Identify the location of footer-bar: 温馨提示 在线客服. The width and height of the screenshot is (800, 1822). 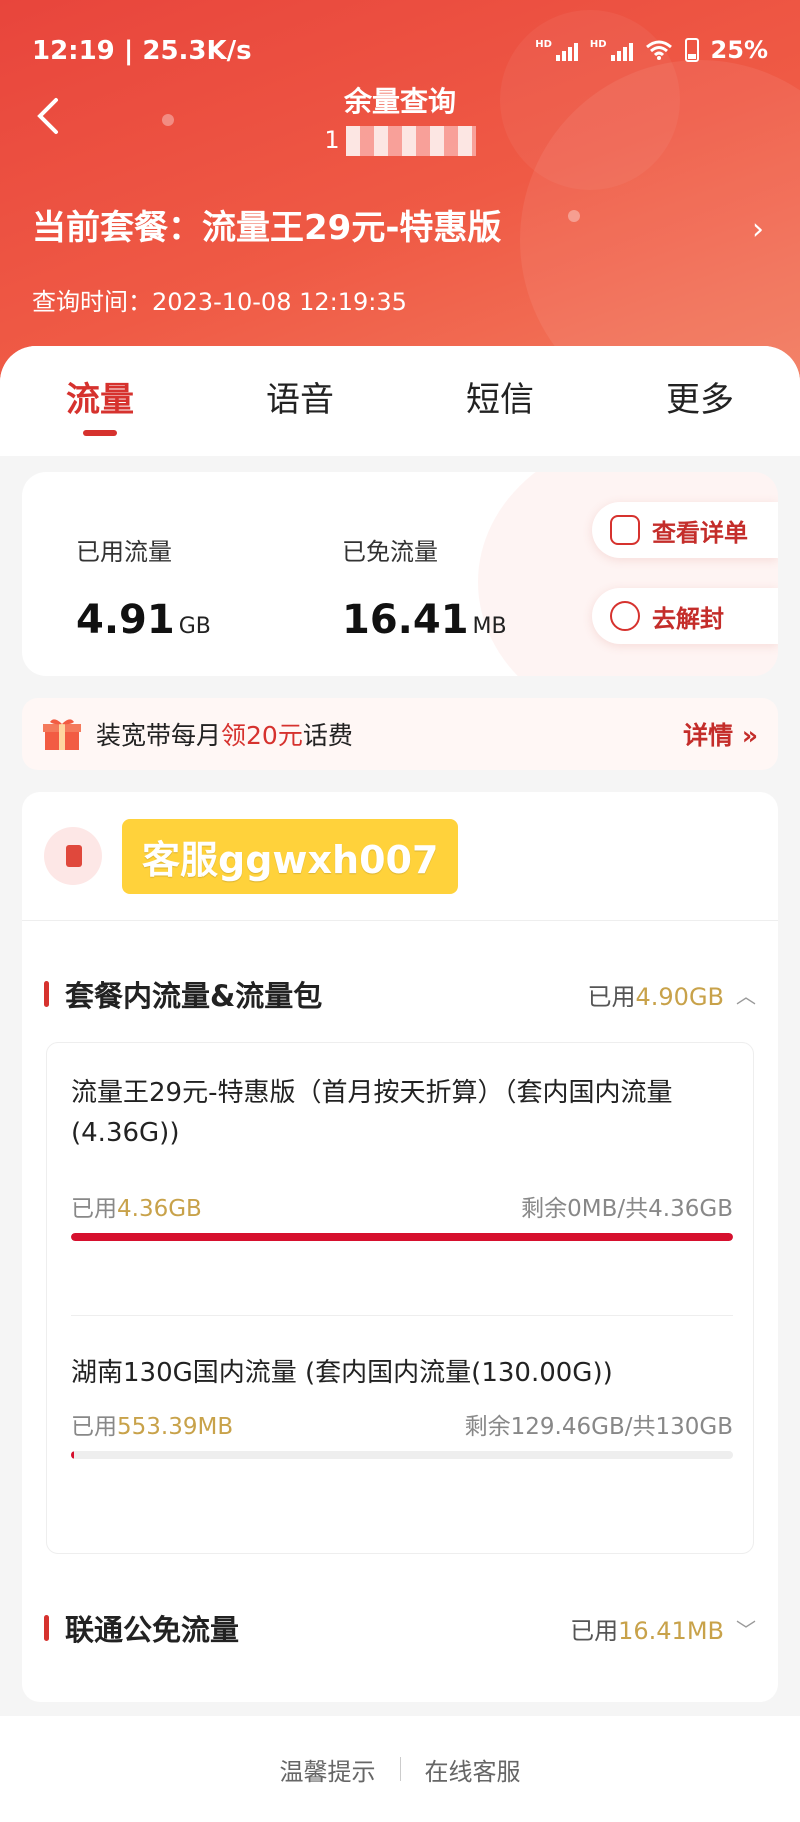
(400, 1769).